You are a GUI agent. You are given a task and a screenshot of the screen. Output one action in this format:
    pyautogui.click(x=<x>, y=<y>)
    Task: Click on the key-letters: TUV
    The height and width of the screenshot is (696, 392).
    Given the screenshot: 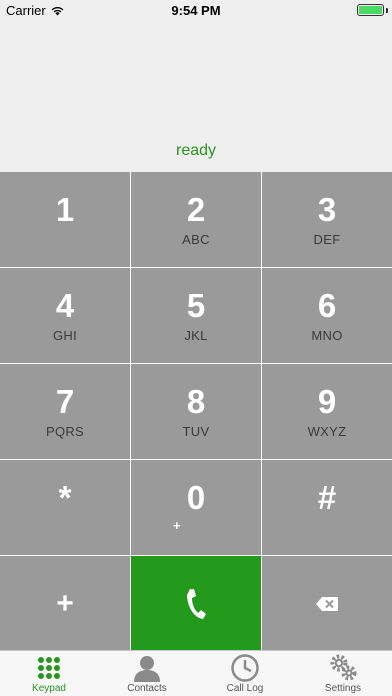 What is the action you would take?
    pyautogui.click(x=196, y=431)
    